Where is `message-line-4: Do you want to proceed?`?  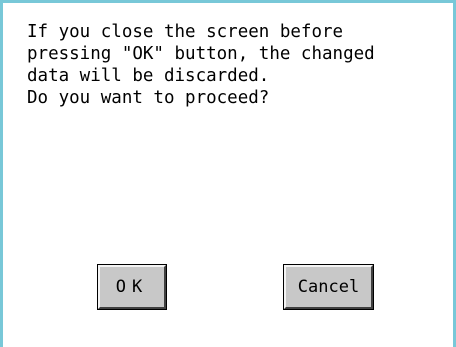
message-line-4: Do you want to proceed? is located at coordinates (148, 98).